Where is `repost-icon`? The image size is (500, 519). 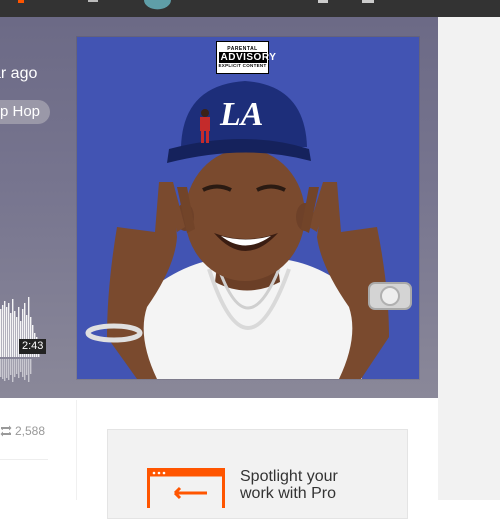 repost-icon is located at coordinates (6, 431).